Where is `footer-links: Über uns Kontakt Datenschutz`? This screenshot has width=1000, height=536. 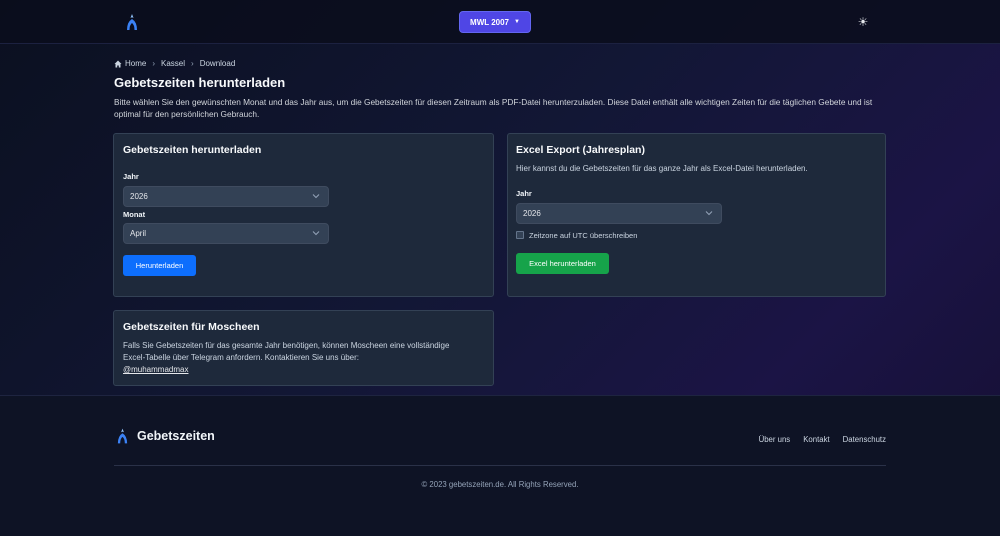
footer-links: Über uns Kontakt Datenschutz is located at coordinates (822, 439).